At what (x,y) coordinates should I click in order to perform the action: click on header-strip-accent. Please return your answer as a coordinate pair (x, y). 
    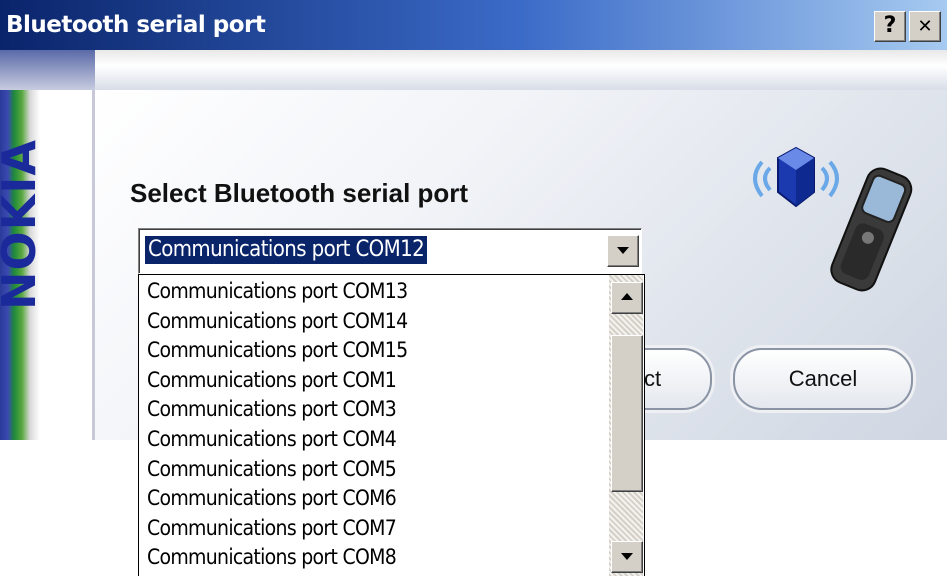
    Looking at the image, I should click on (47, 70).